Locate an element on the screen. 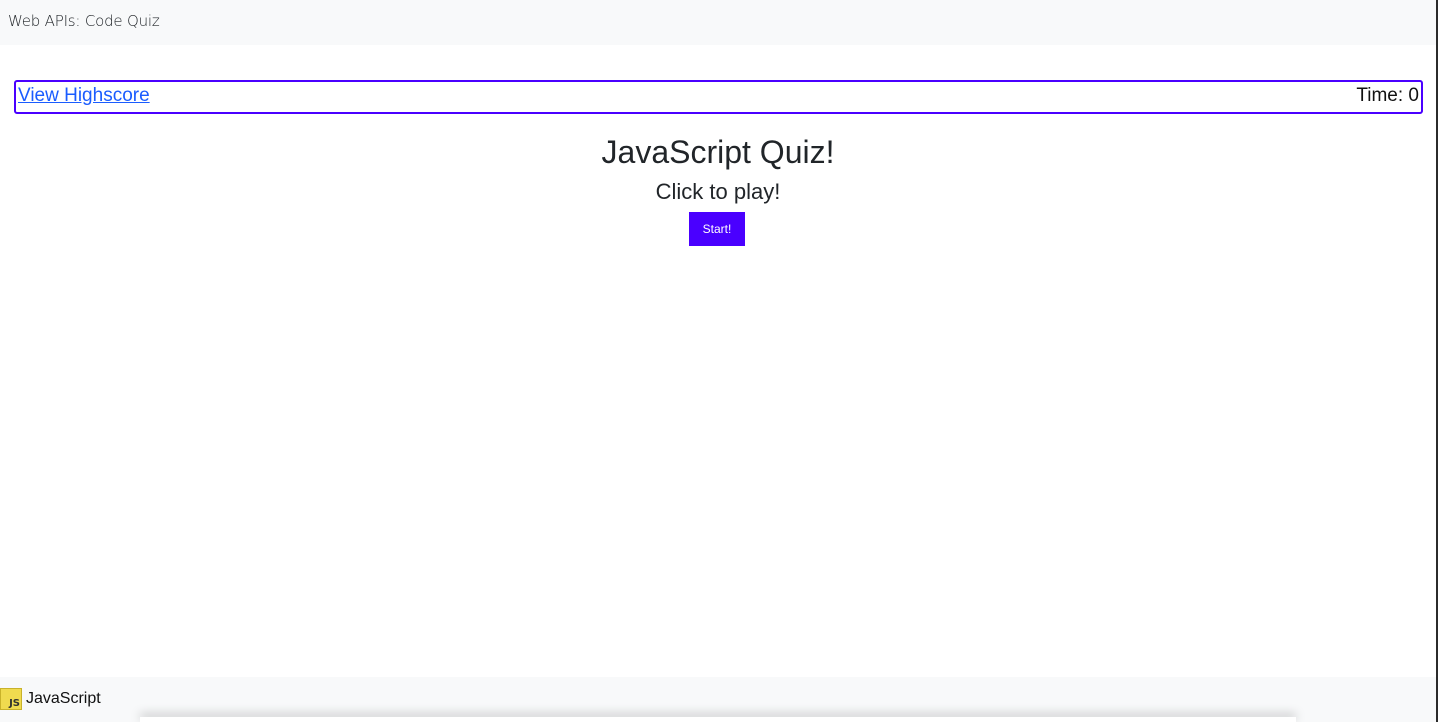 The image size is (1438, 722). timer-label: Time: is located at coordinates (1382, 95).